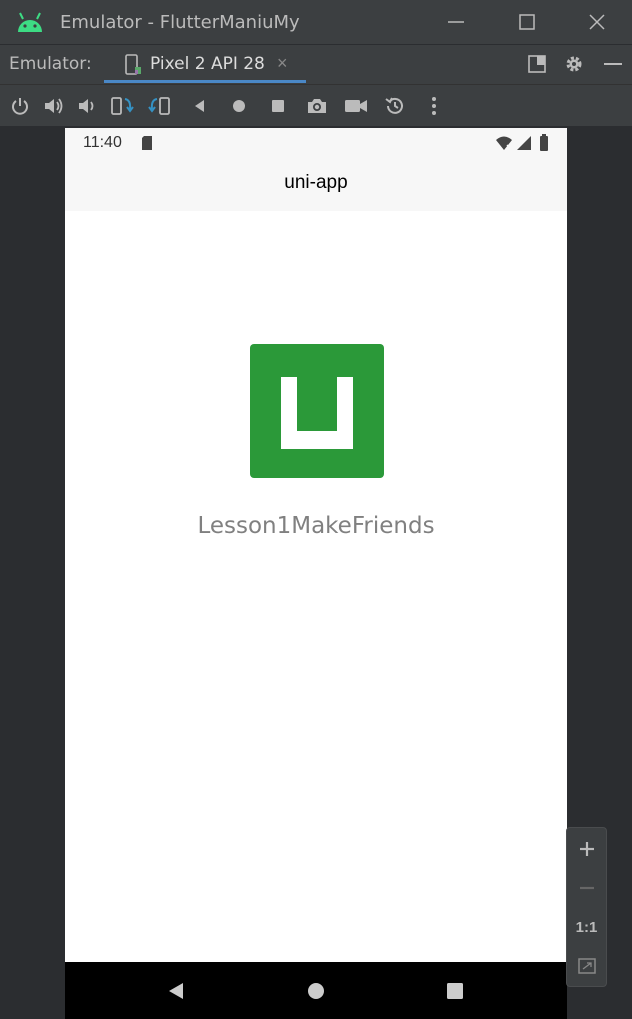 This screenshot has width=632, height=1019. I want to click on status-bar: 11:40, so click(316, 143).